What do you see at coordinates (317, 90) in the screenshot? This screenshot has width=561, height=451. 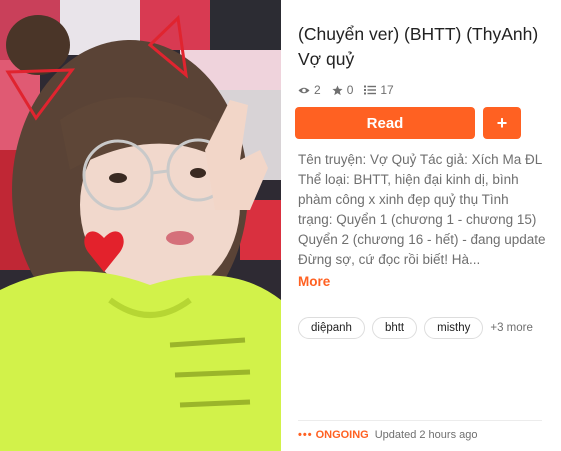 I see `views-count: 2` at bounding box center [317, 90].